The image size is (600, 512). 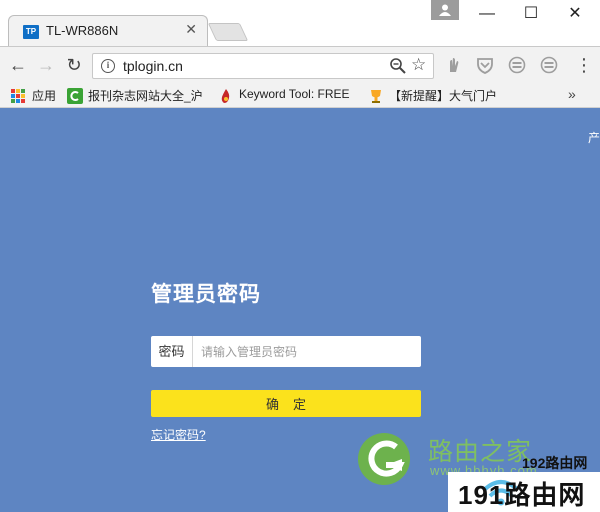 I want to click on minimize-button: —, so click(x=487, y=15).